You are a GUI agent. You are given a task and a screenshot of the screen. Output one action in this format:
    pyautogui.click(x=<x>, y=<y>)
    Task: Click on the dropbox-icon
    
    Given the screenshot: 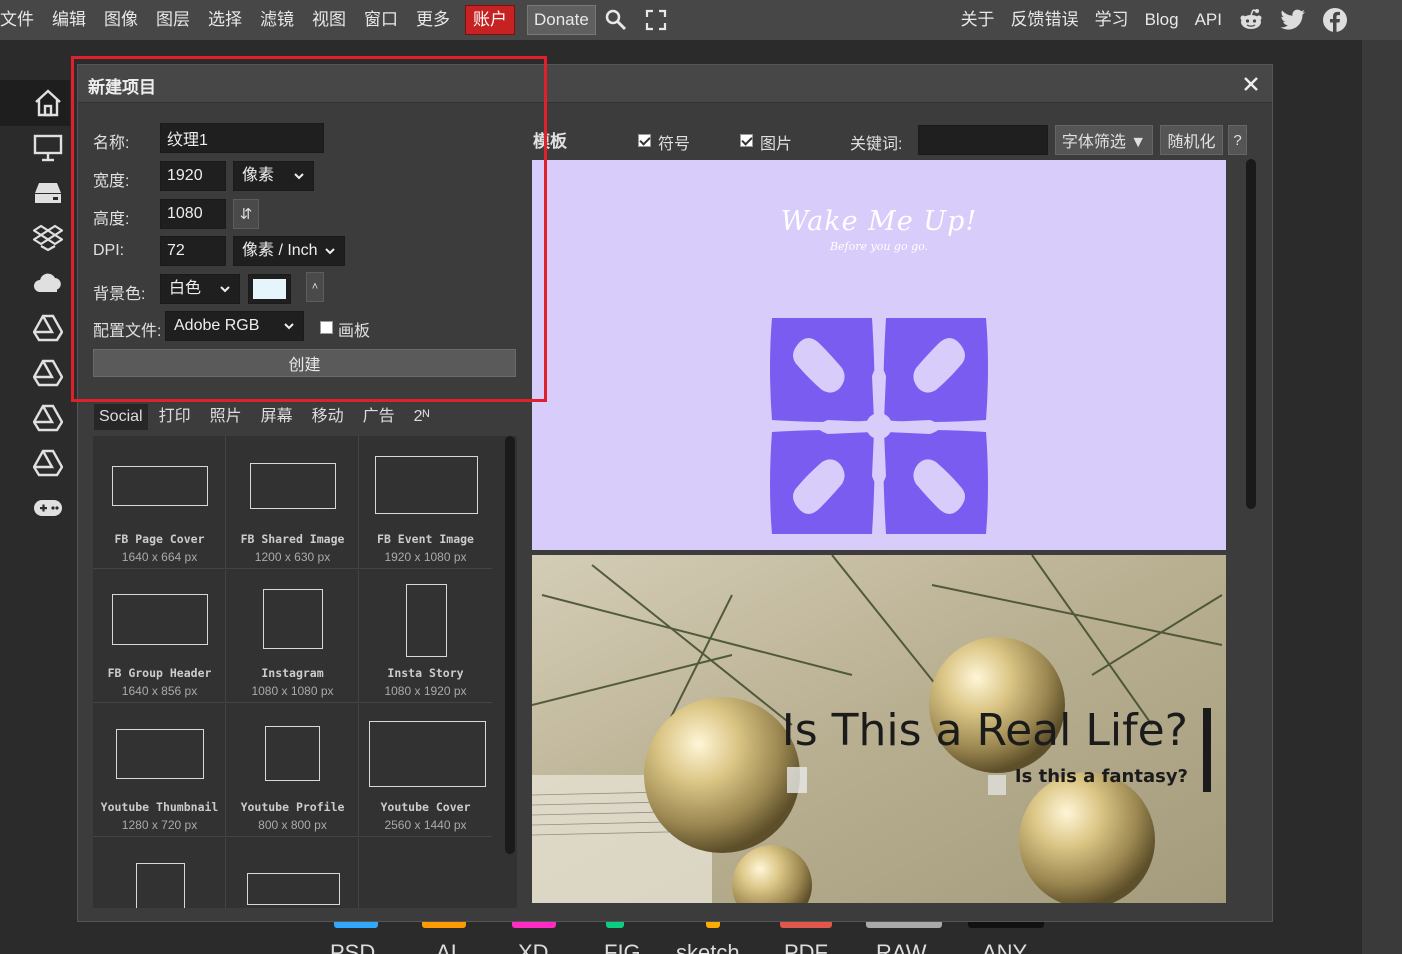 What is the action you would take?
    pyautogui.click(x=48, y=238)
    